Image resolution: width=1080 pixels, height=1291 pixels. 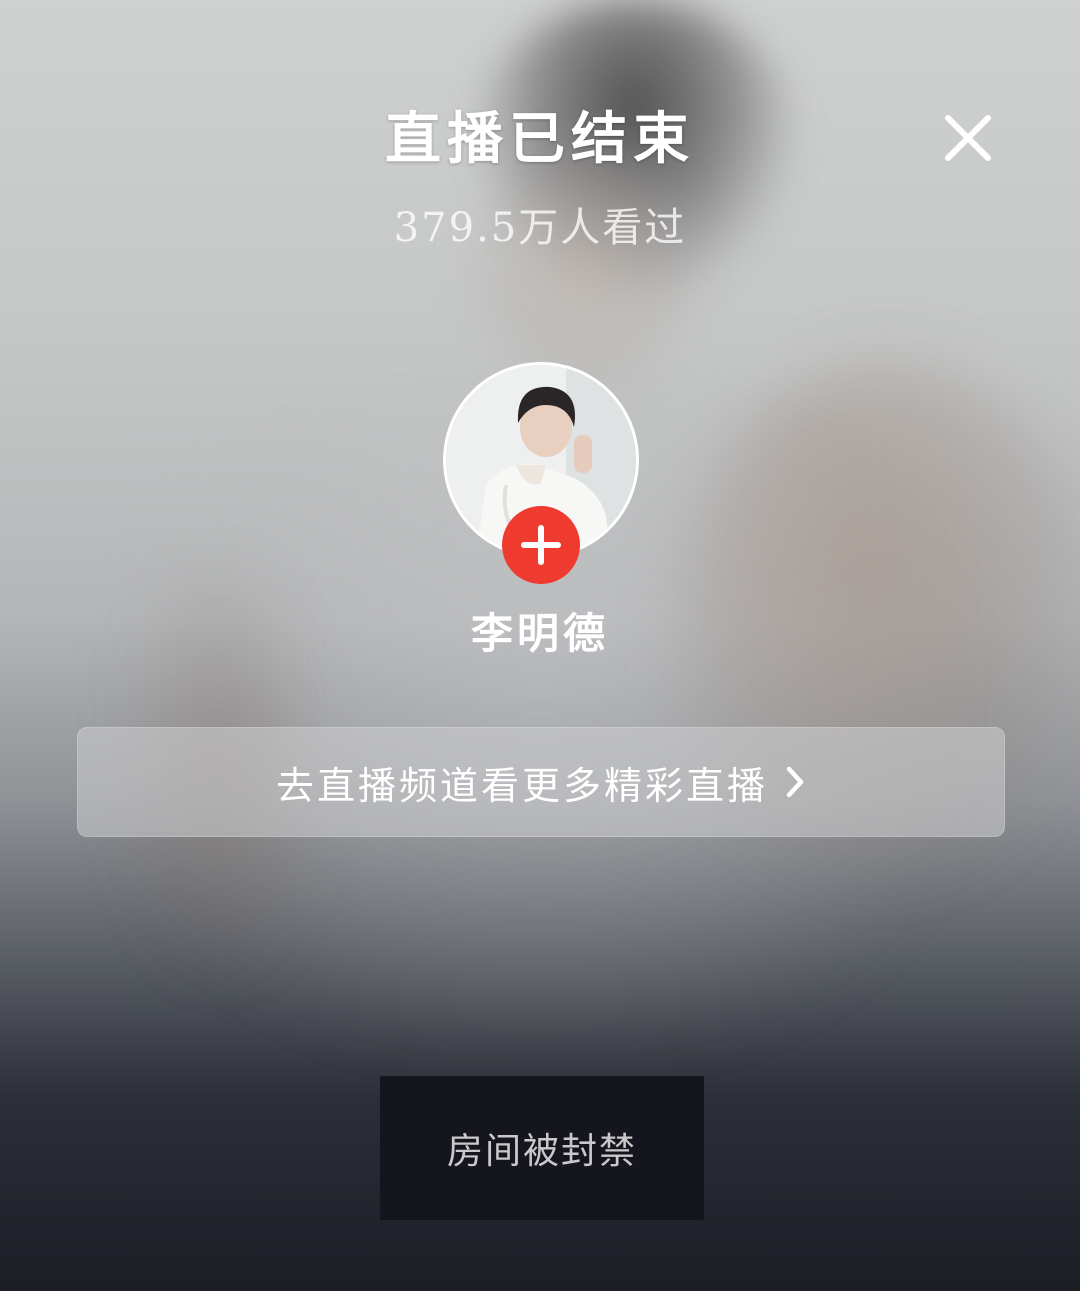 I want to click on viewer-count: 379.5万人看过, so click(x=540, y=228).